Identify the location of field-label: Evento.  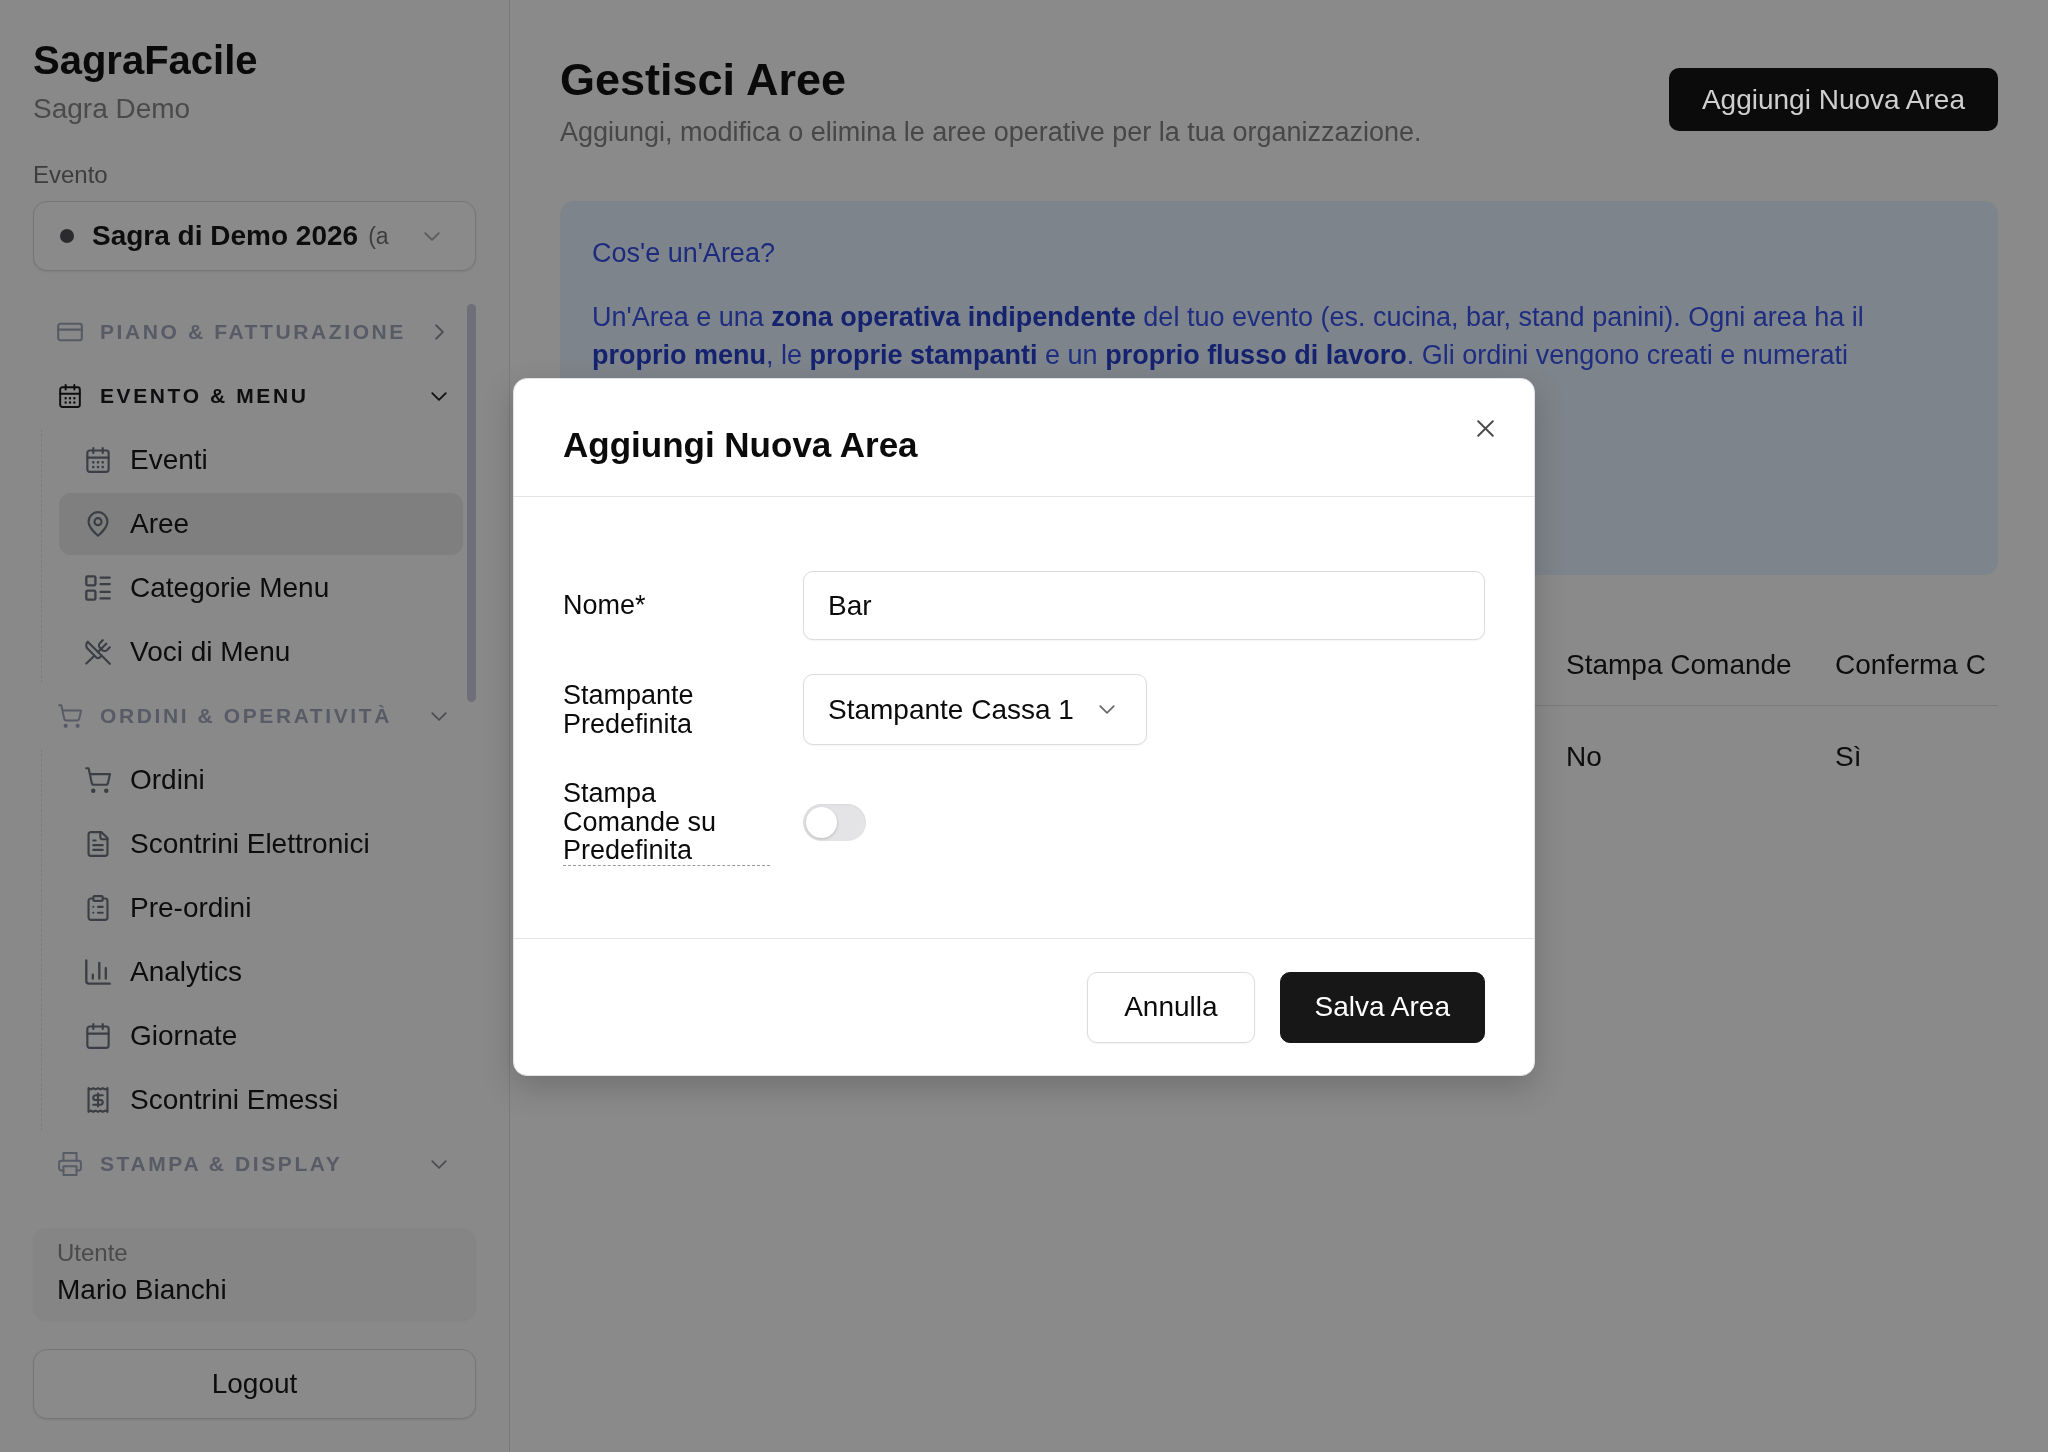
(70, 175).